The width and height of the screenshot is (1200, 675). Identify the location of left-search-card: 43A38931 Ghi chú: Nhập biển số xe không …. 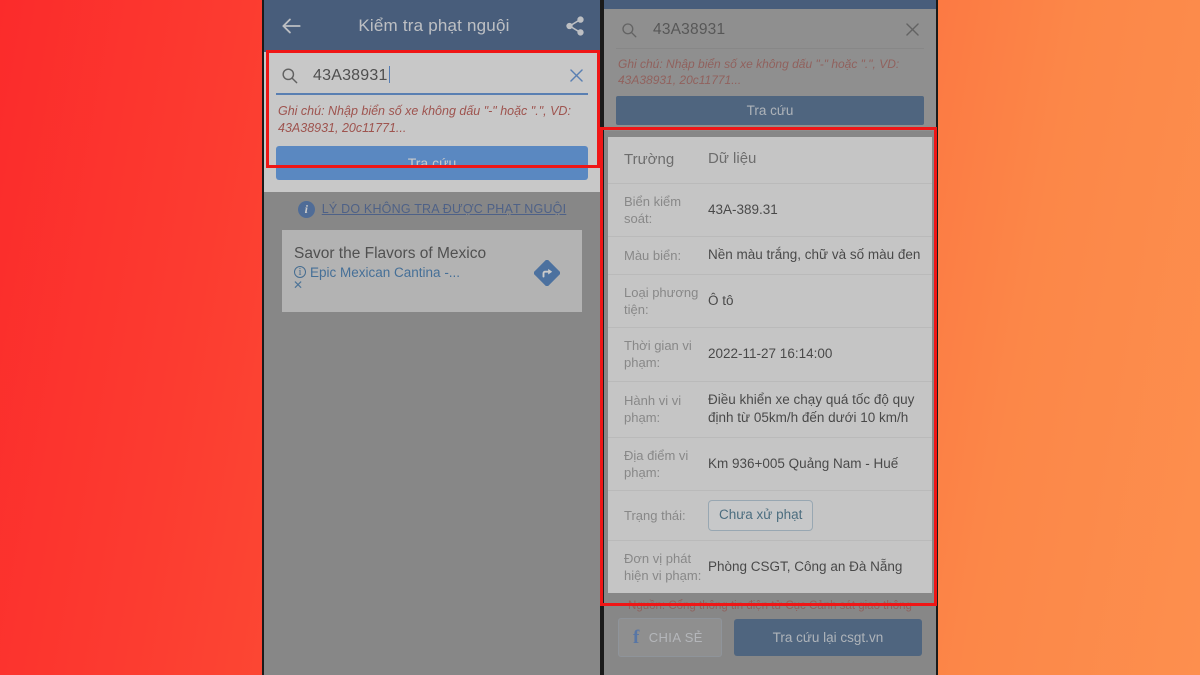
(432, 122).